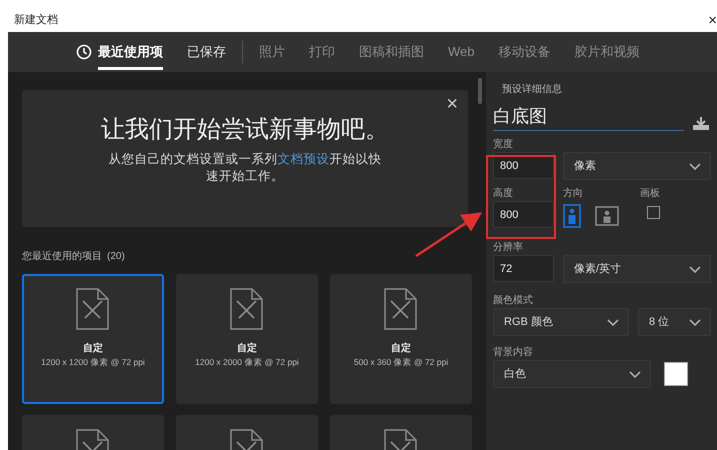 This screenshot has width=717, height=450. Describe the element at coordinates (676, 374) in the screenshot. I see `color-swatch` at that location.